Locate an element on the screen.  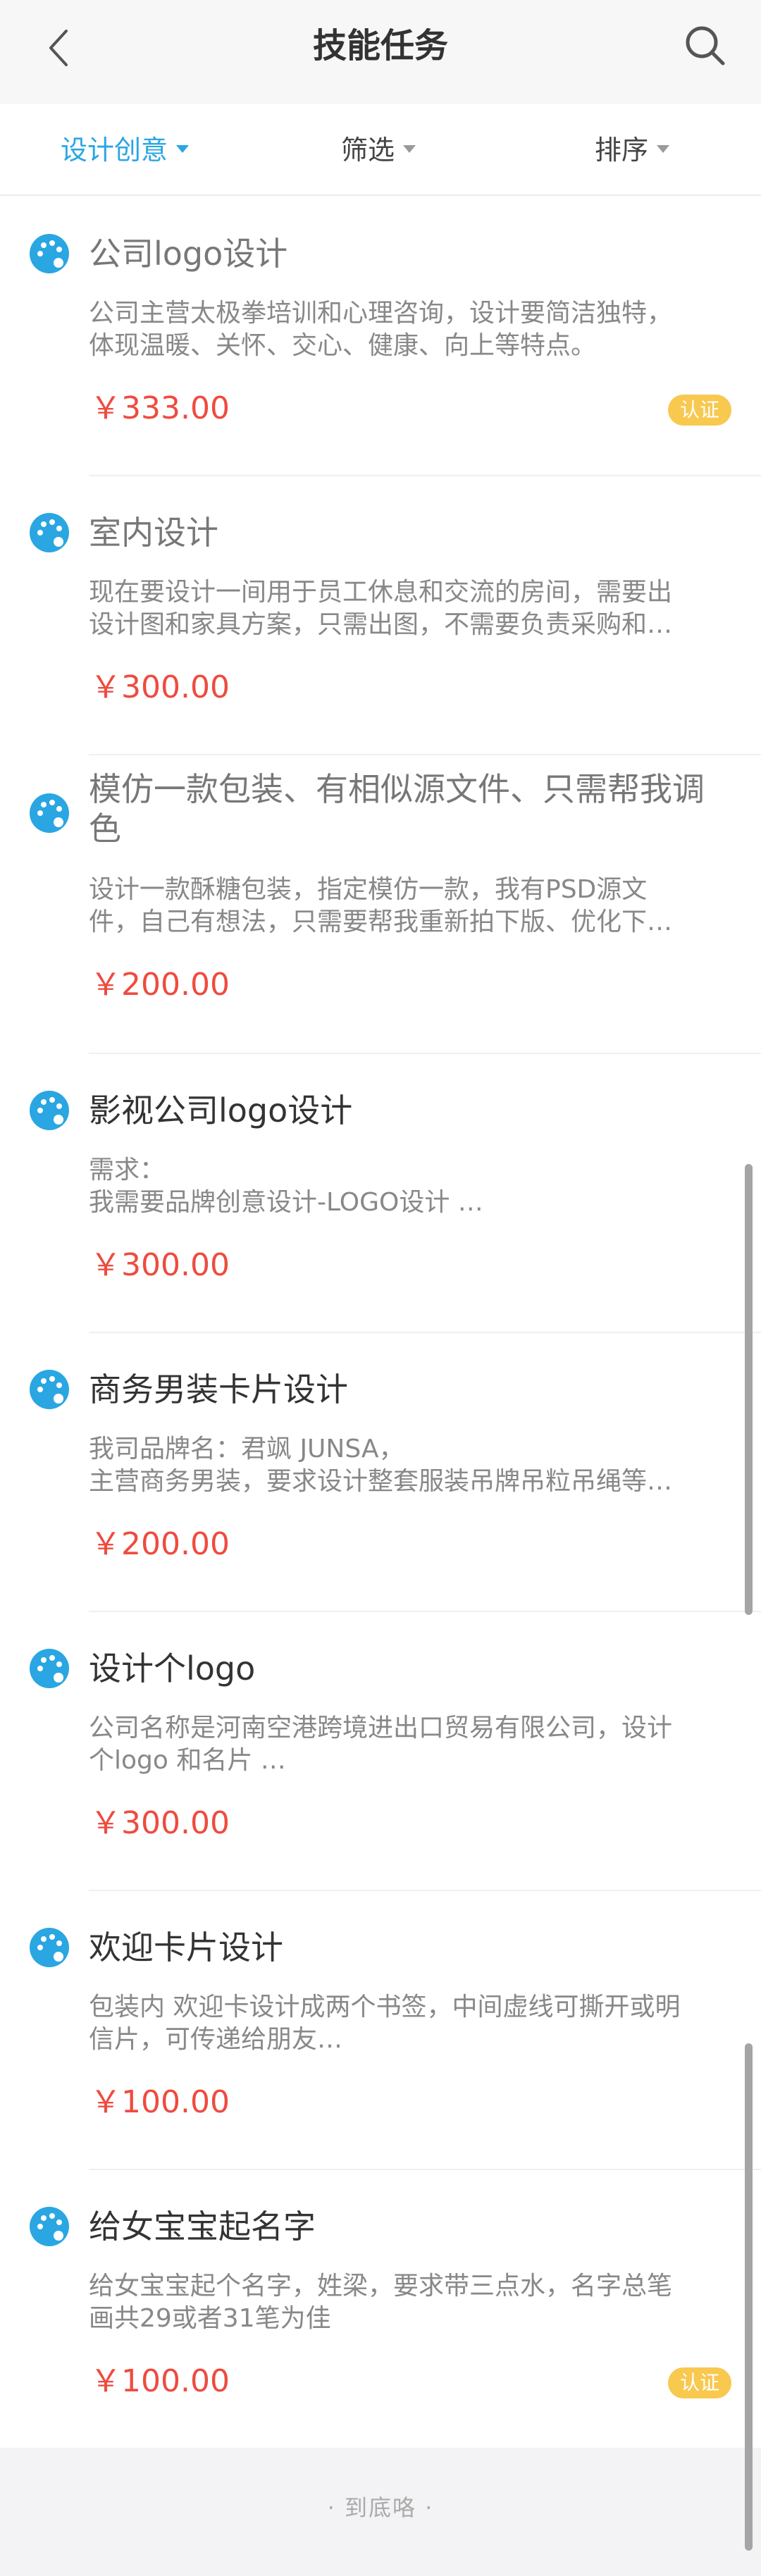
sort-dropdown: 排序 is located at coordinates (632, 150).